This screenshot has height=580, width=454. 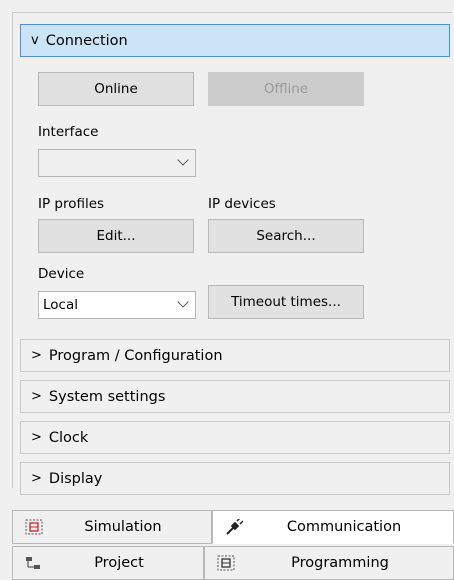 What do you see at coordinates (61, 274) in the screenshot?
I see `device-label: Device` at bounding box center [61, 274].